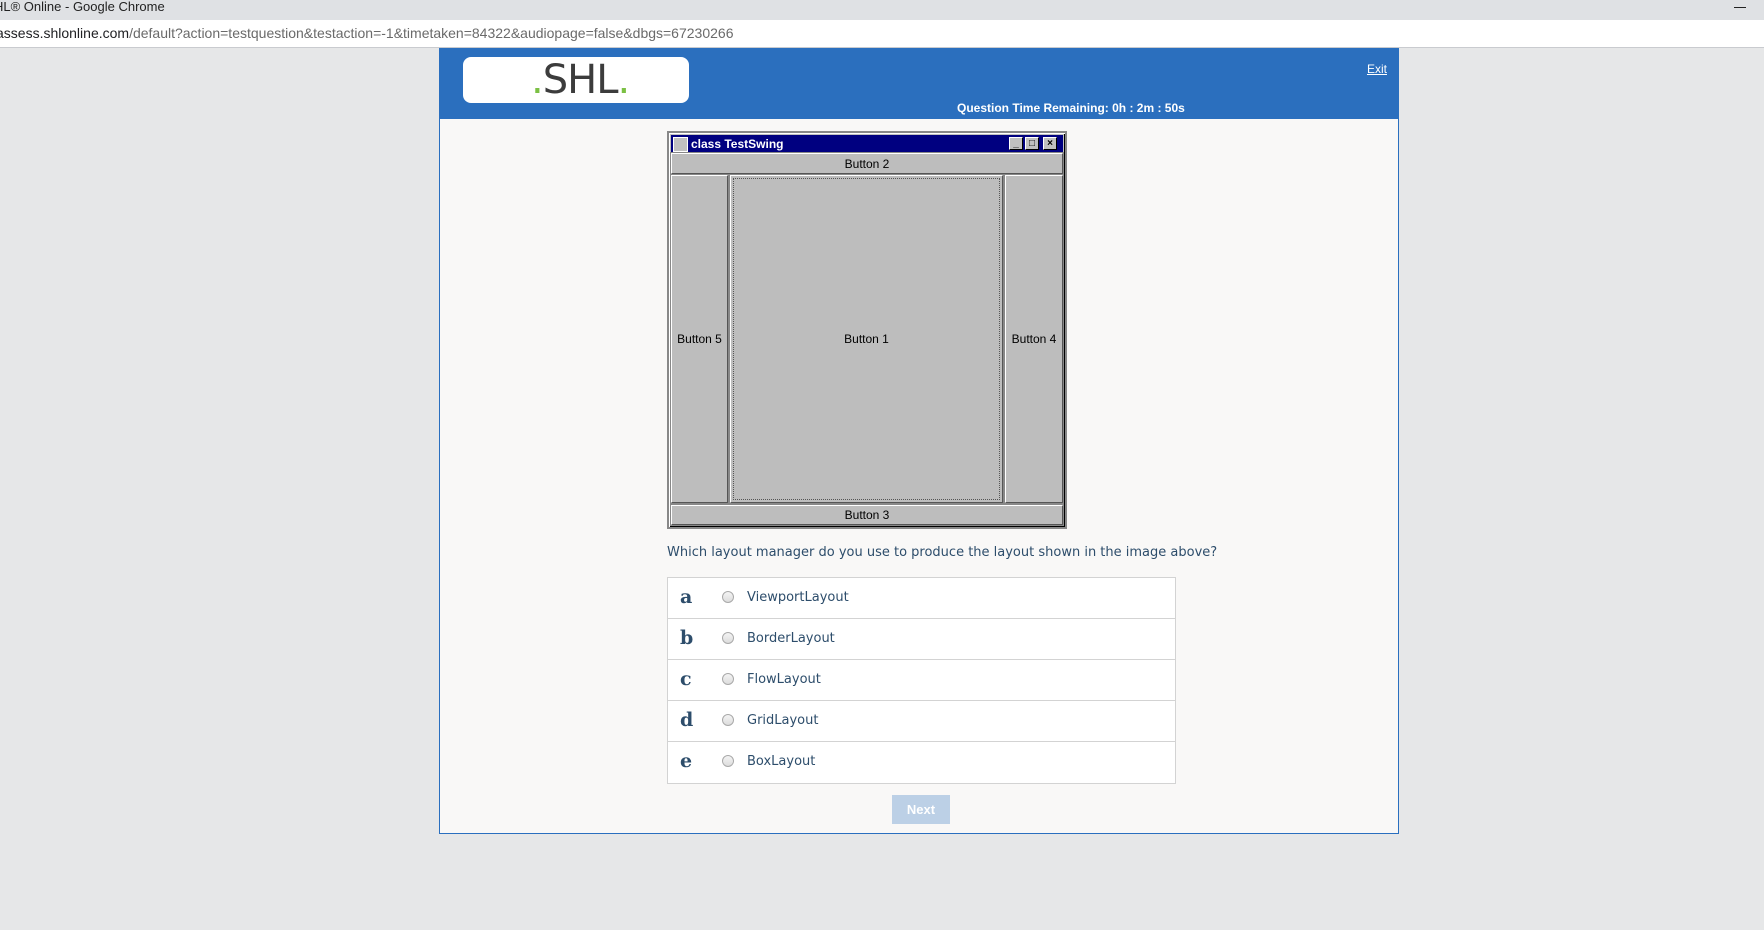  Describe the element at coordinates (867, 144) in the screenshot. I see `swing-titlebar: class TestSwing _ □ ×` at that location.